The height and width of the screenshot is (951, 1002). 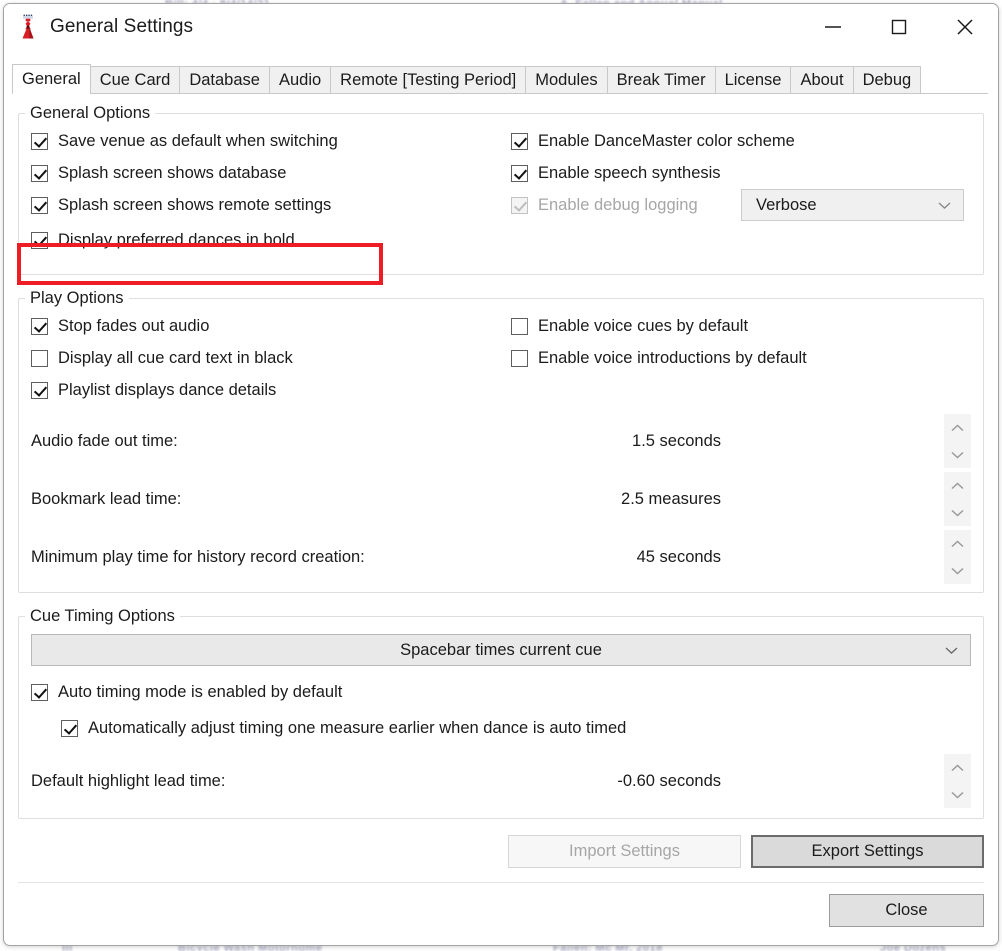 I want to click on checkbox-stop-fades-out-audio: Stop fades out audio, so click(x=271, y=326).